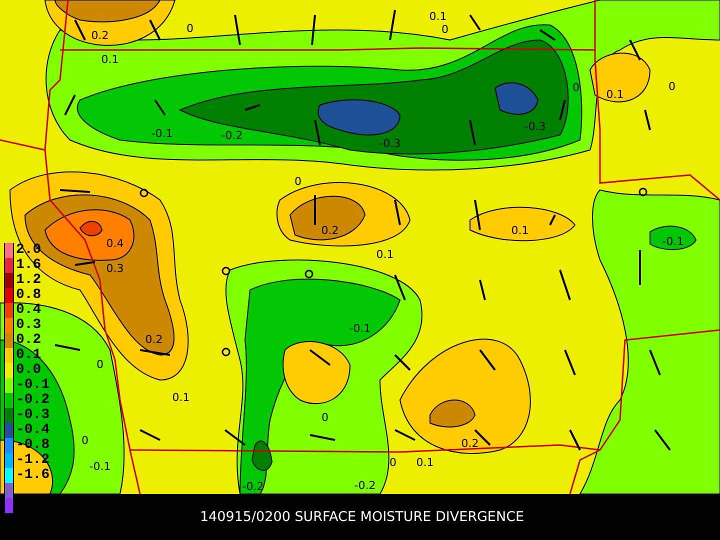  I want to click on legend-label: -0.1, so click(33, 385).